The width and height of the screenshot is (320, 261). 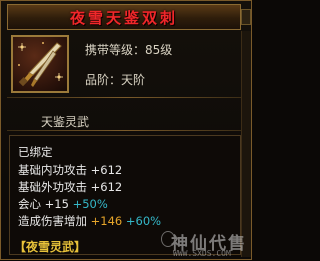 What do you see at coordinates (65, 122) in the screenshot?
I see `item-category: 天鉴灵武` at bounding box center [65, 122].